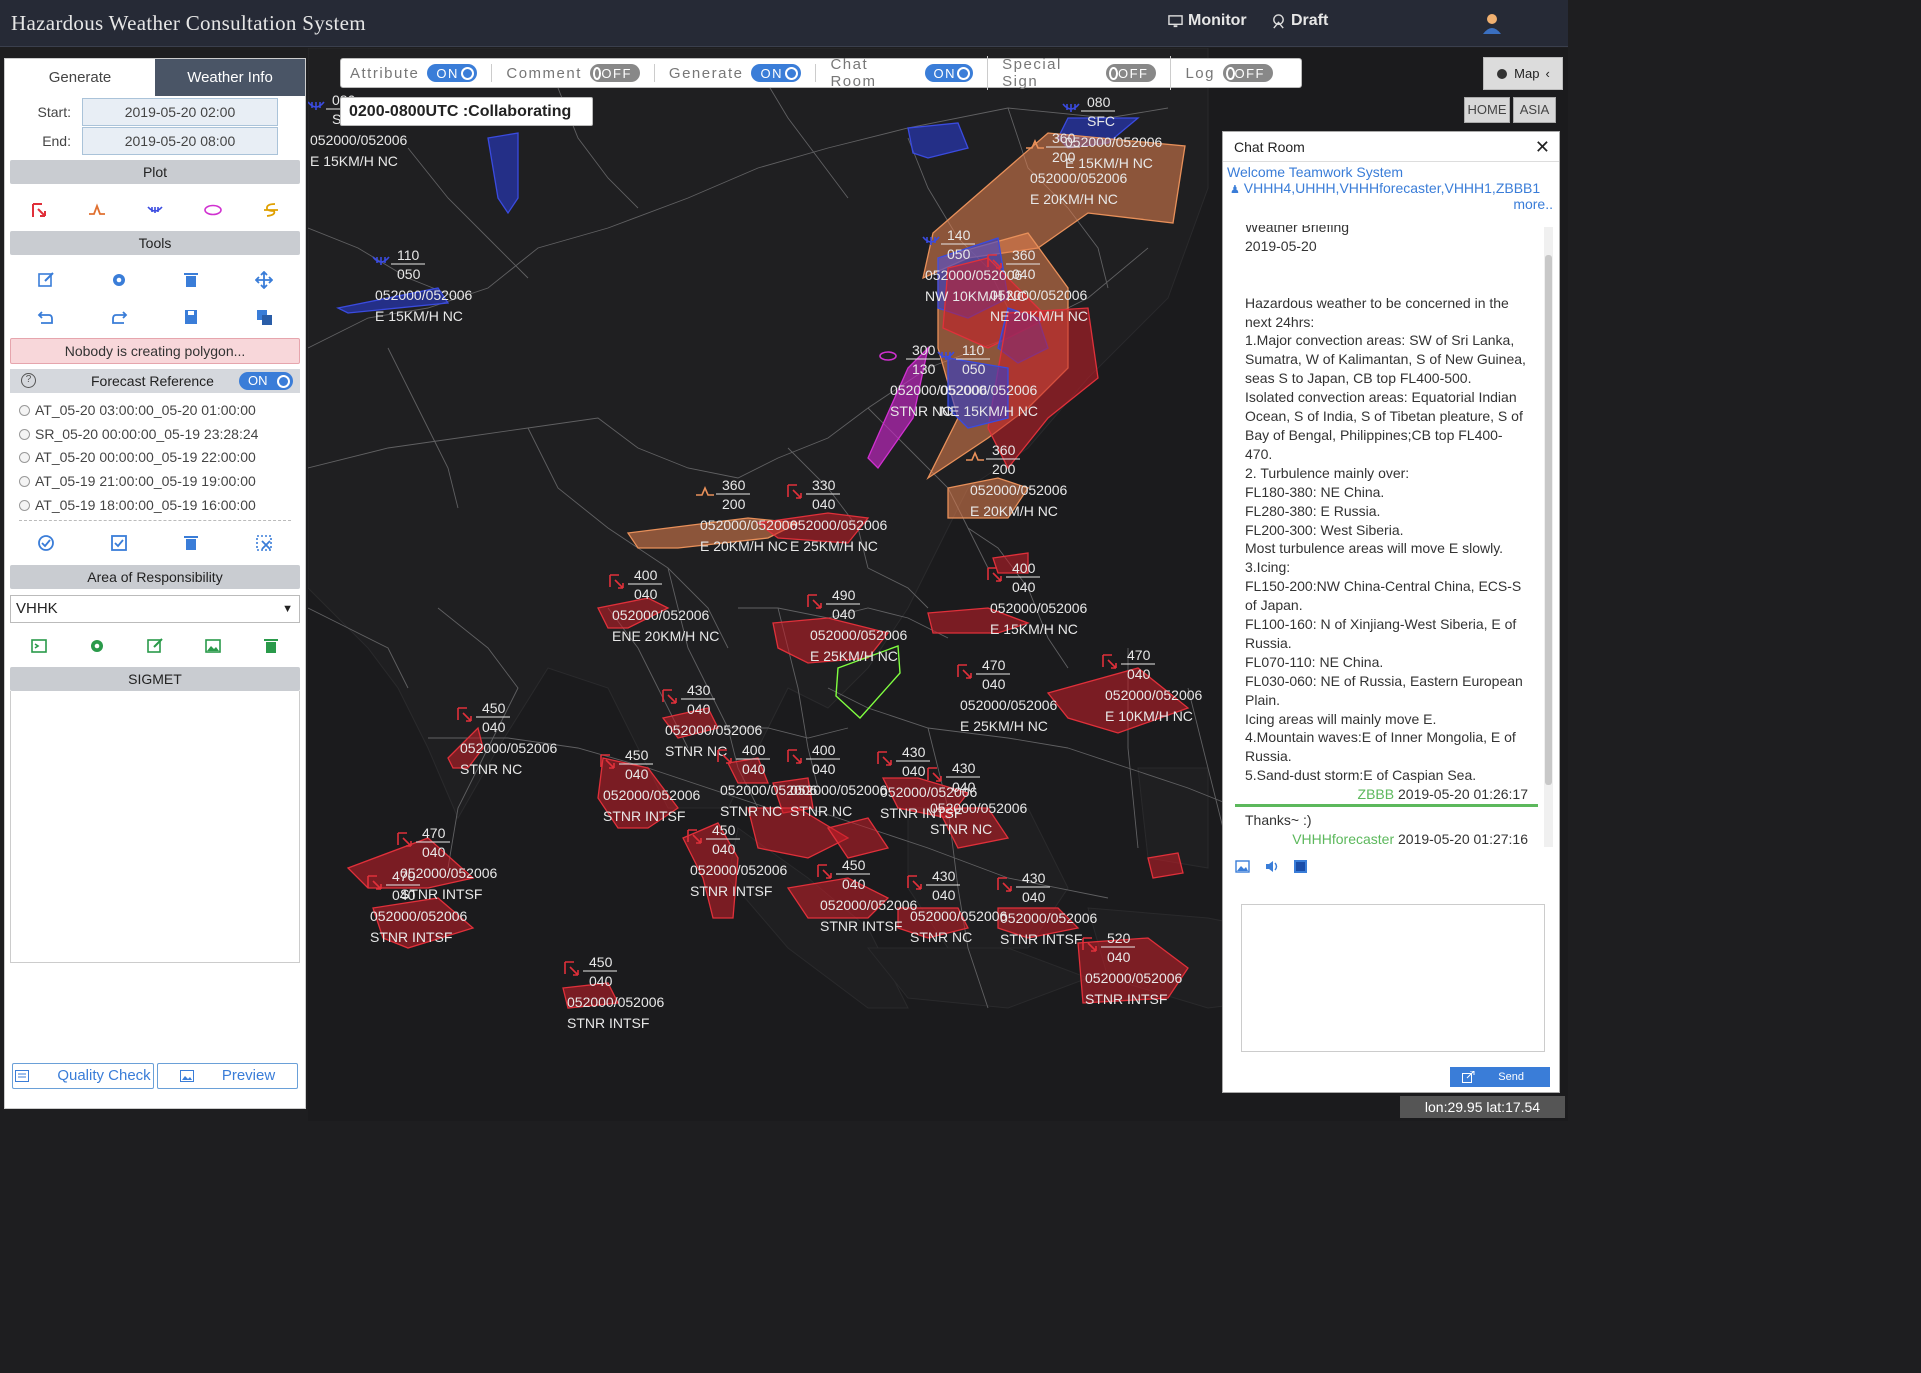  Describe the element at coordinates (22, 1076) in the screenshot. I see `list-icon` at that location.